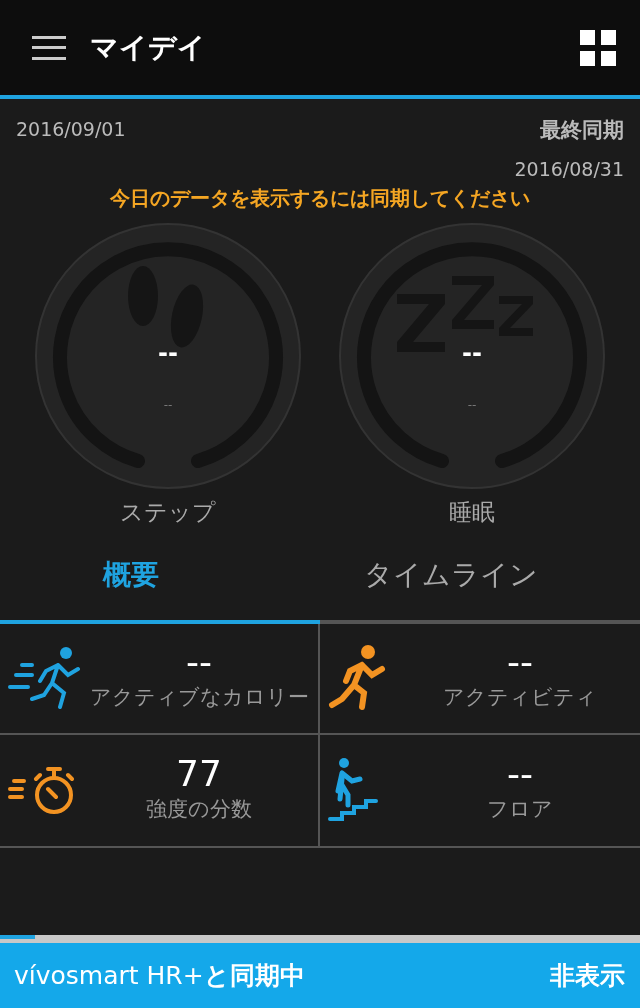 The width and height of the screenshot is (640, 1008). What do you see at coordinates (130, 574) in the screenshot?
I see `tab: 概要` at bounding box center [130, 574].